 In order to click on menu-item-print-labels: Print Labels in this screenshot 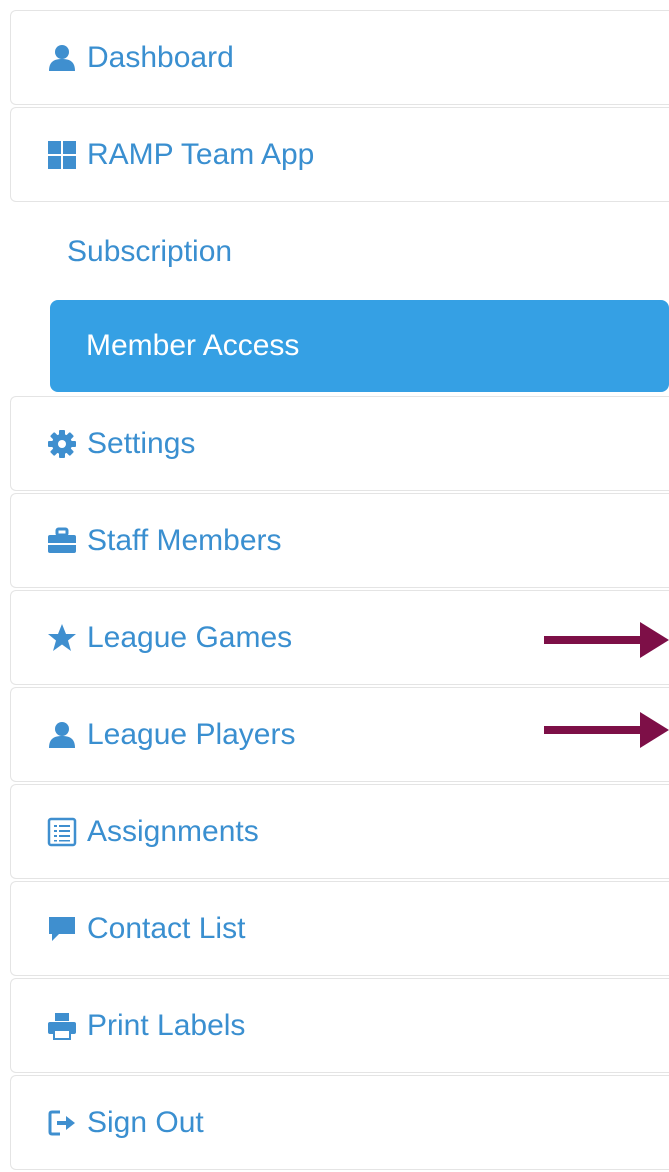, I will do `click(339, 1025)`.